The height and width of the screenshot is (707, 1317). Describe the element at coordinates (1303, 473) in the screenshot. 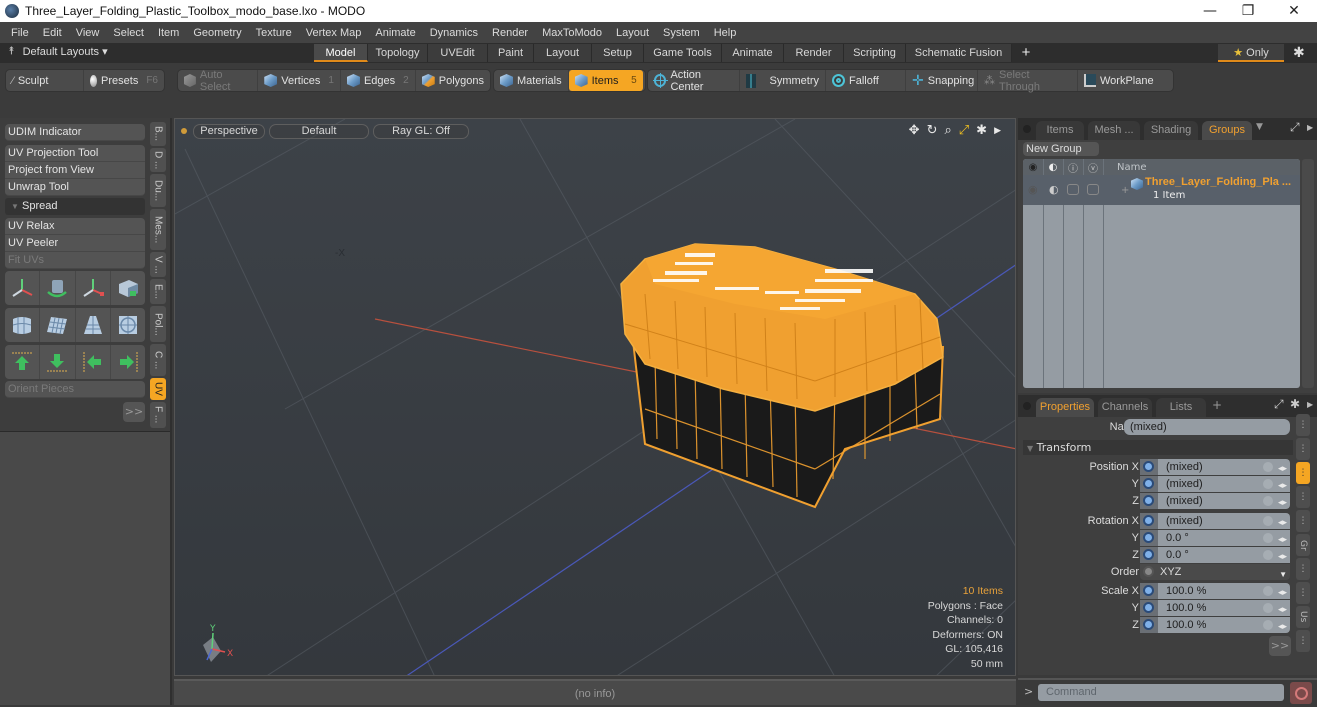

I see `side-tab-3: ⋮` at that location.